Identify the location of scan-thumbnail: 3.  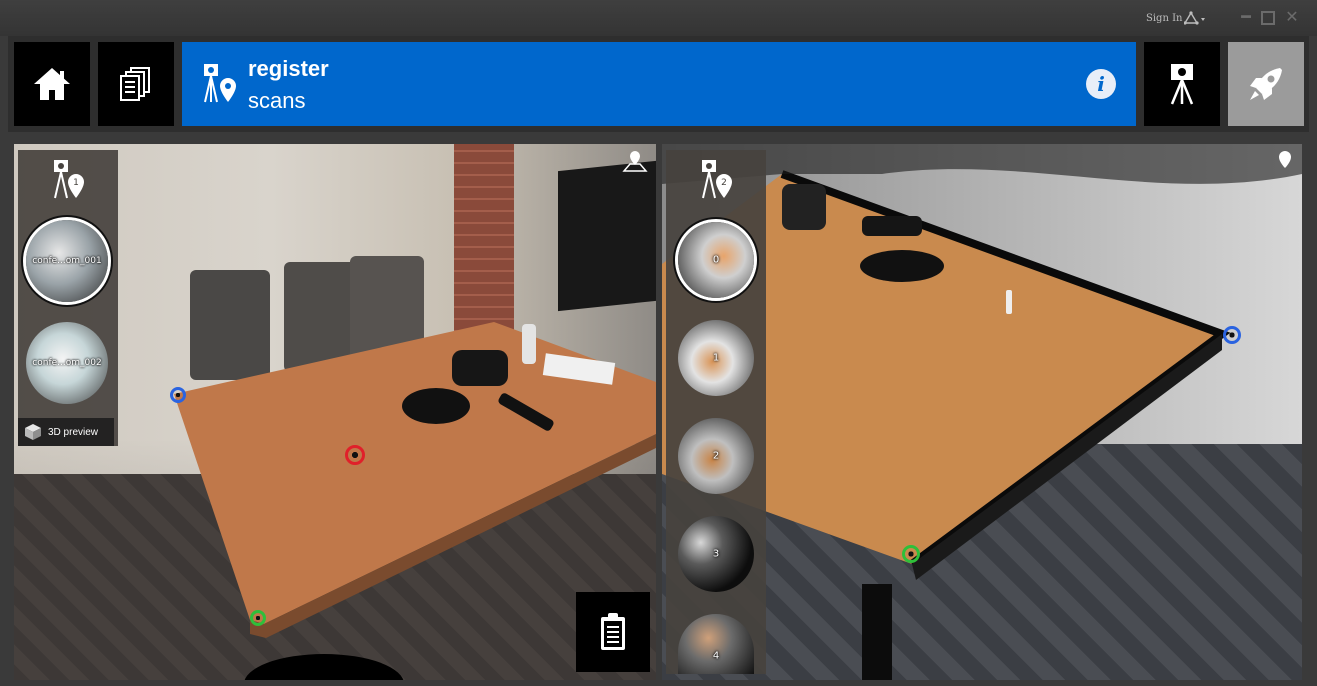
(716, 554).